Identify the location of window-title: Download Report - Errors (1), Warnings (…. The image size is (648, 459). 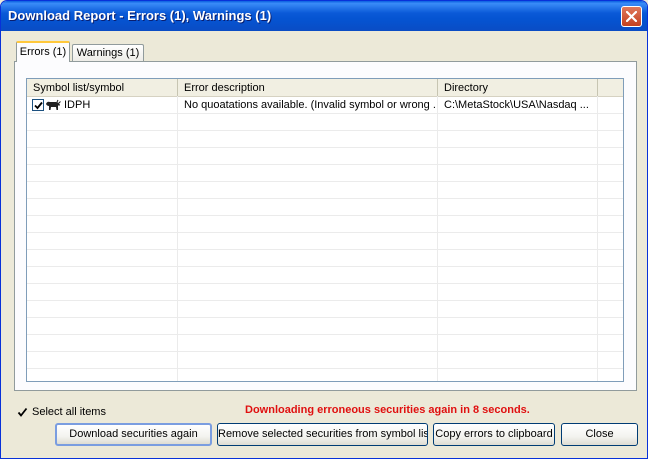
(140, 15).